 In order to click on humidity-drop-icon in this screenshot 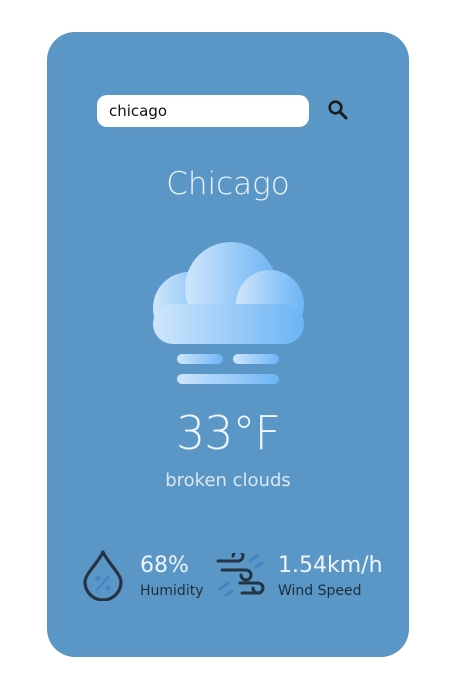, I will do `click(103, 575)`.